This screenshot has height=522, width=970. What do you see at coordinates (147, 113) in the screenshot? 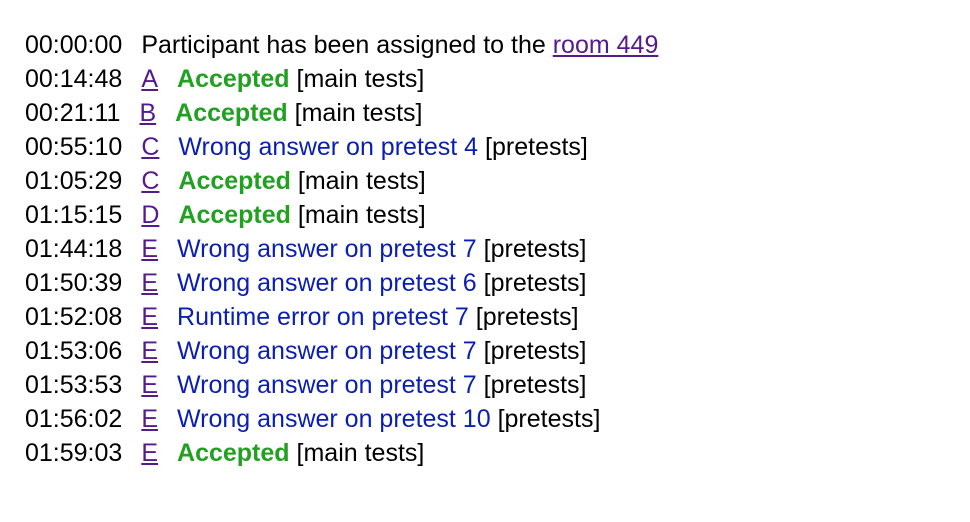
I see `problem-link: B` at bounding box center [147, 113].